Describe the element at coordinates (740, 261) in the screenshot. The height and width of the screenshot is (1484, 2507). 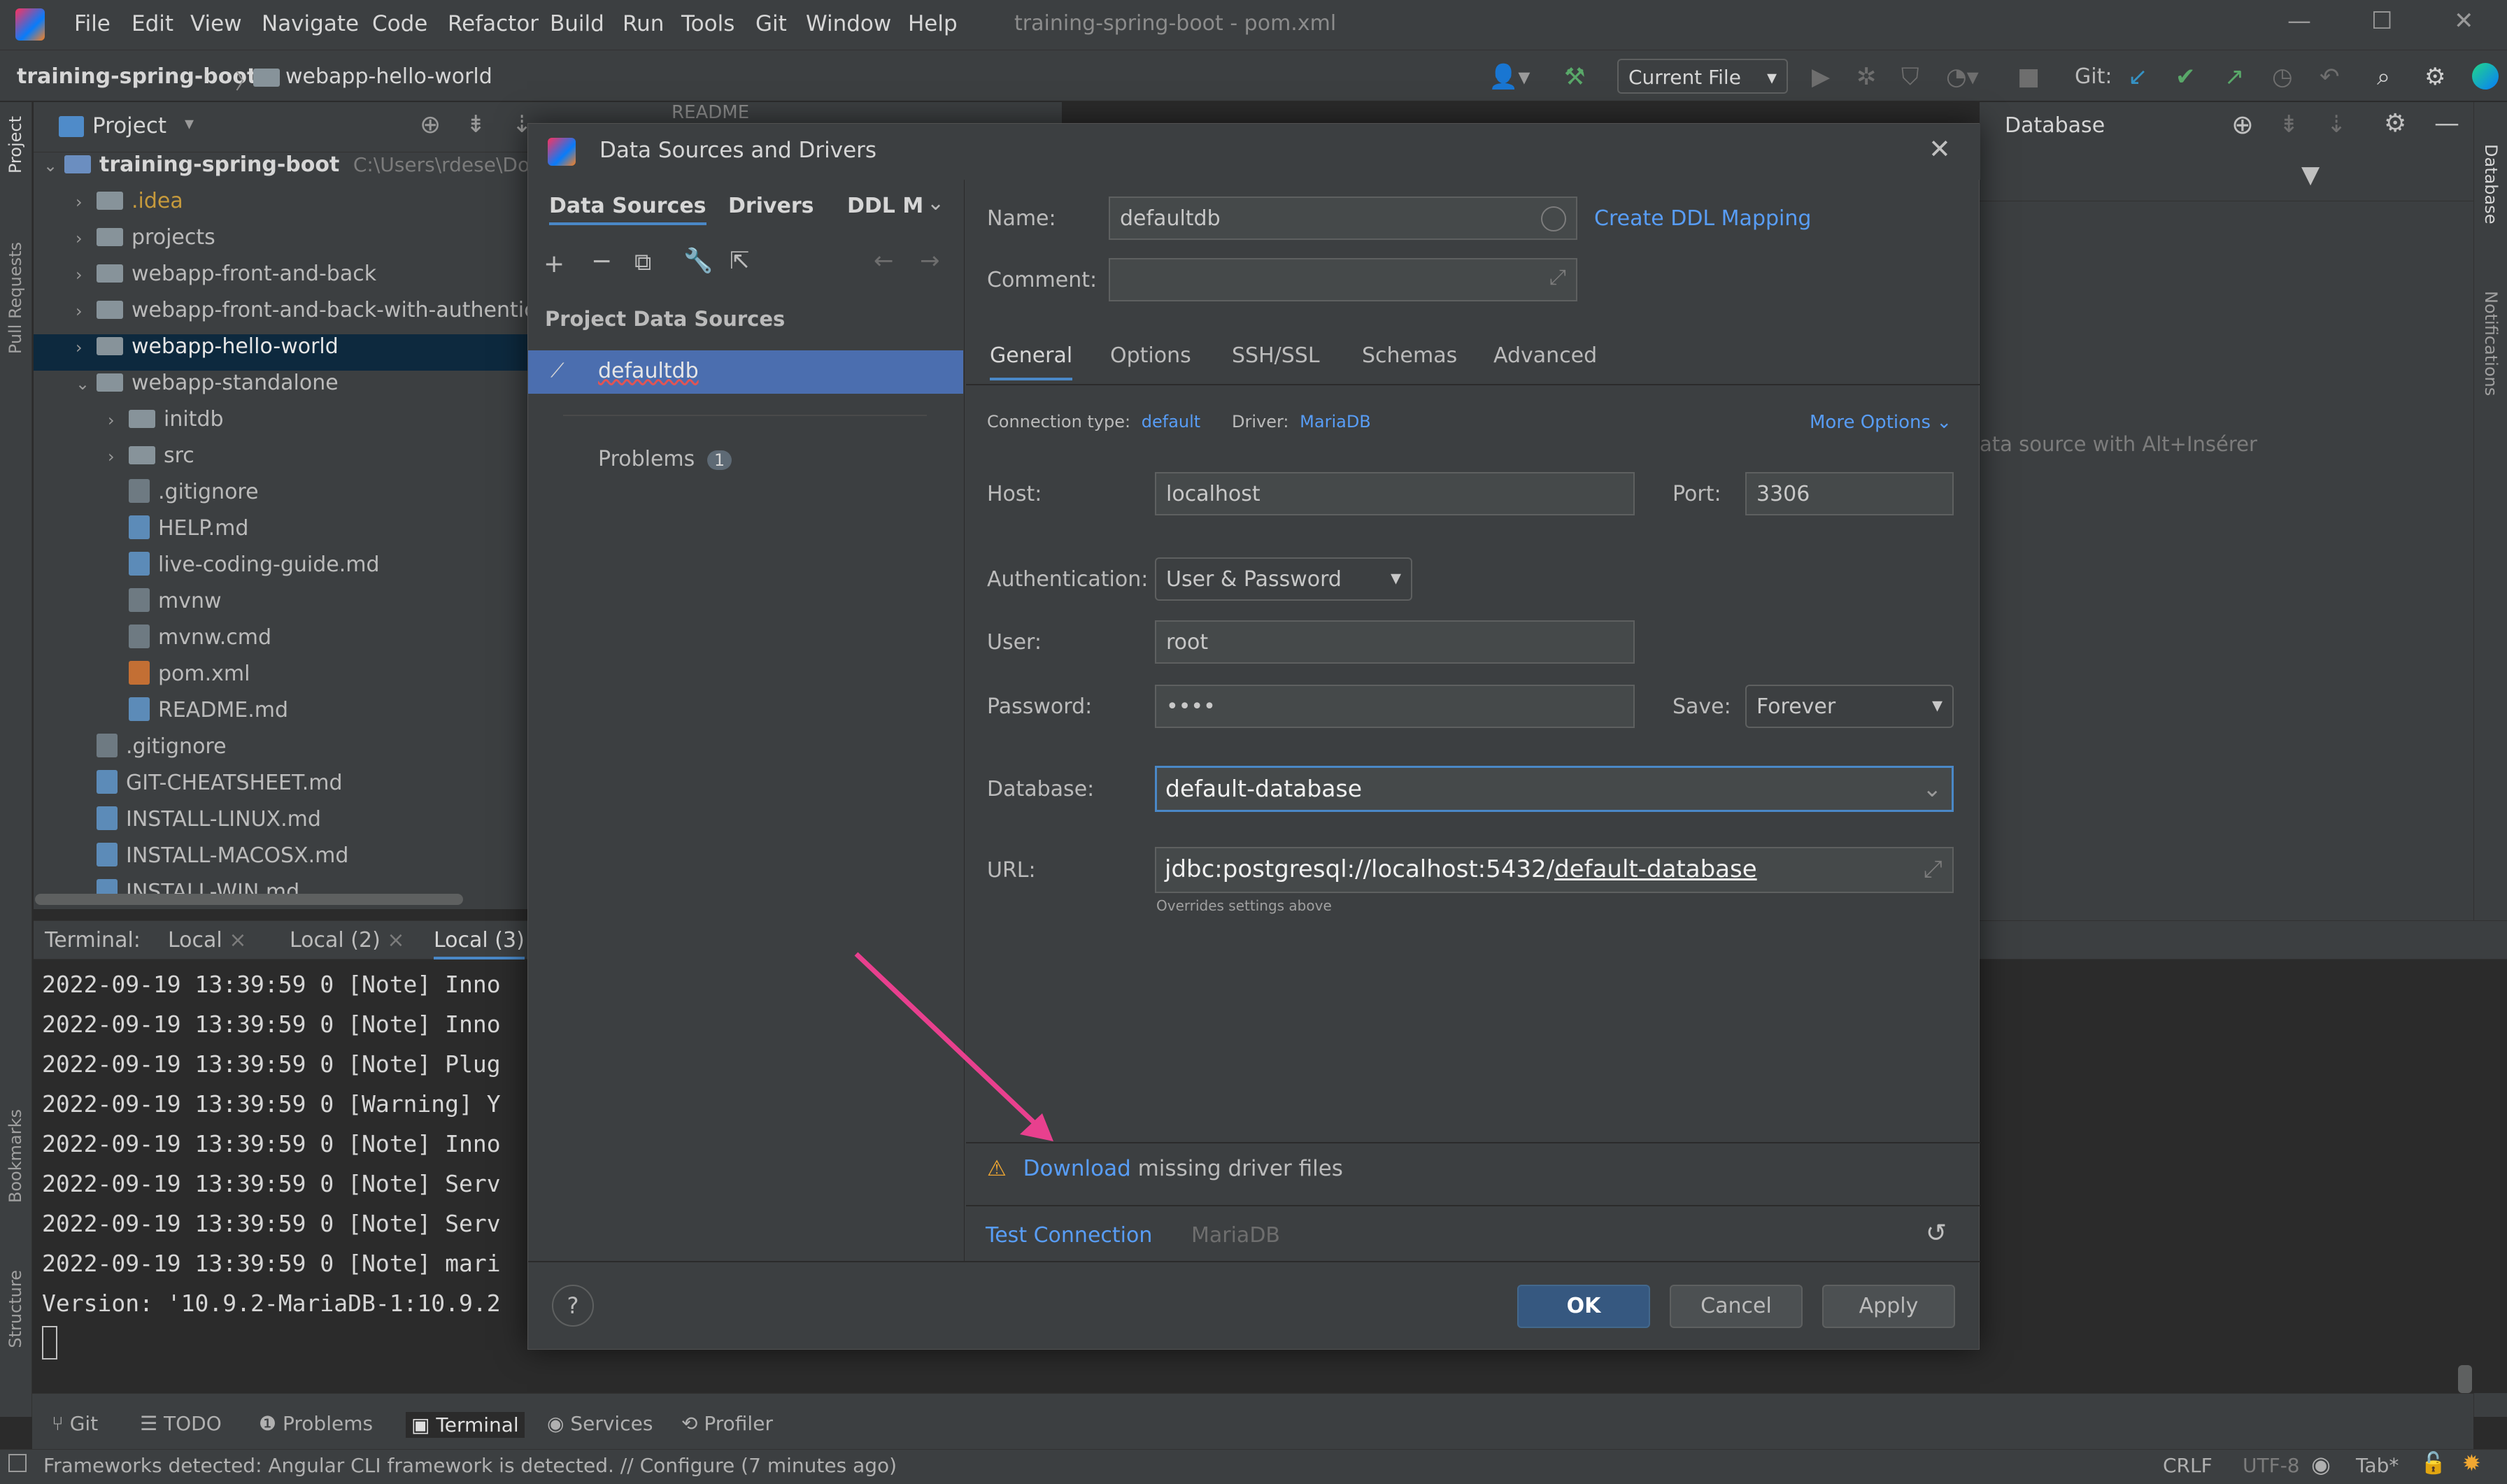
I see `export-icon: ⇱` at that location.